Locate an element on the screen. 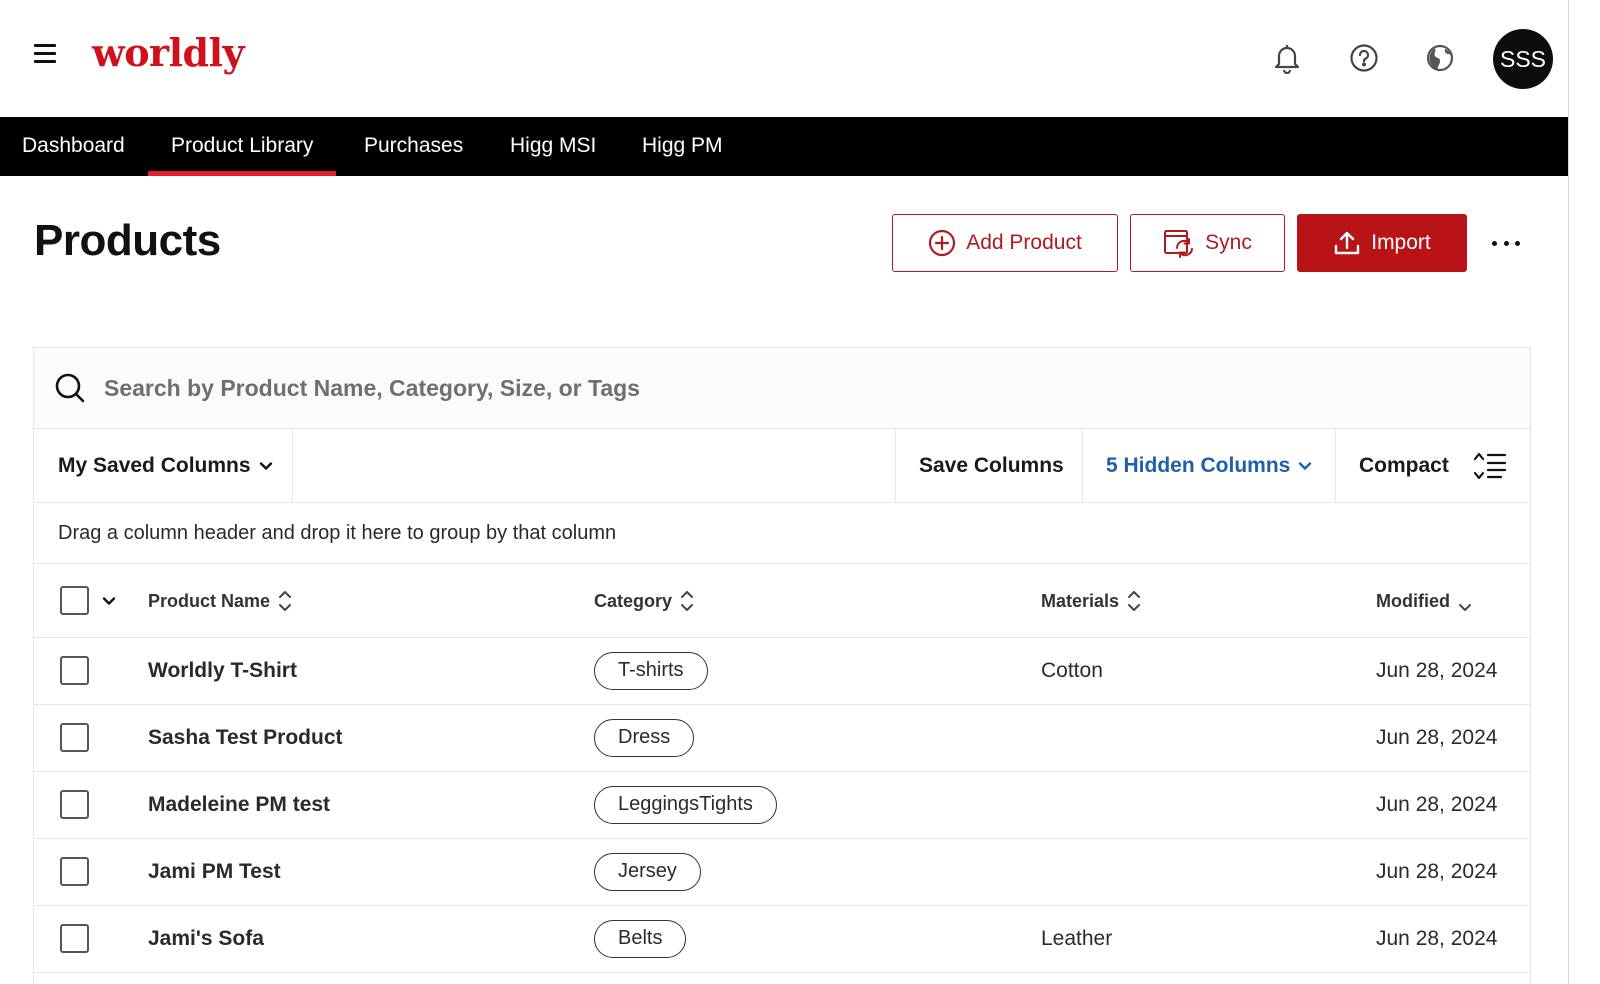 This screenshot has height=984, width=1600. table-row: Sasha Test Product Dress Jun 28, 2024 is located at coordinates (782, 738).